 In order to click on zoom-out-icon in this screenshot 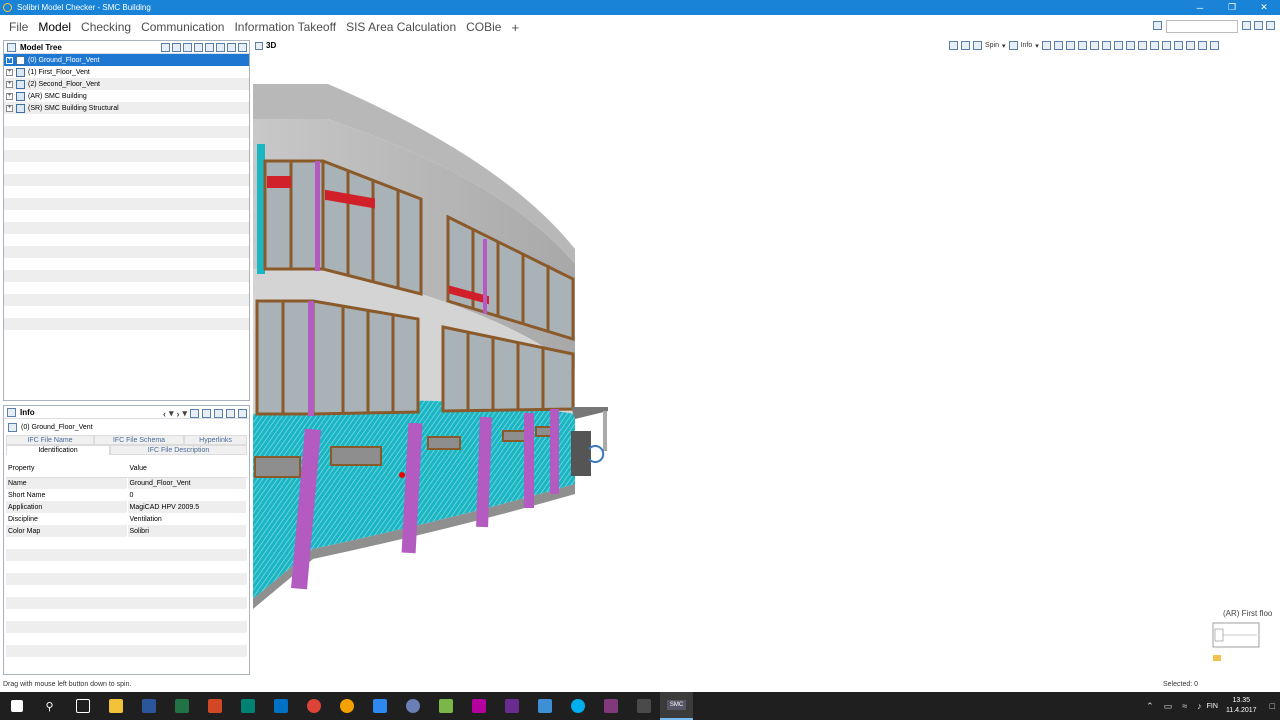, I will do `click(1142, 45)`.